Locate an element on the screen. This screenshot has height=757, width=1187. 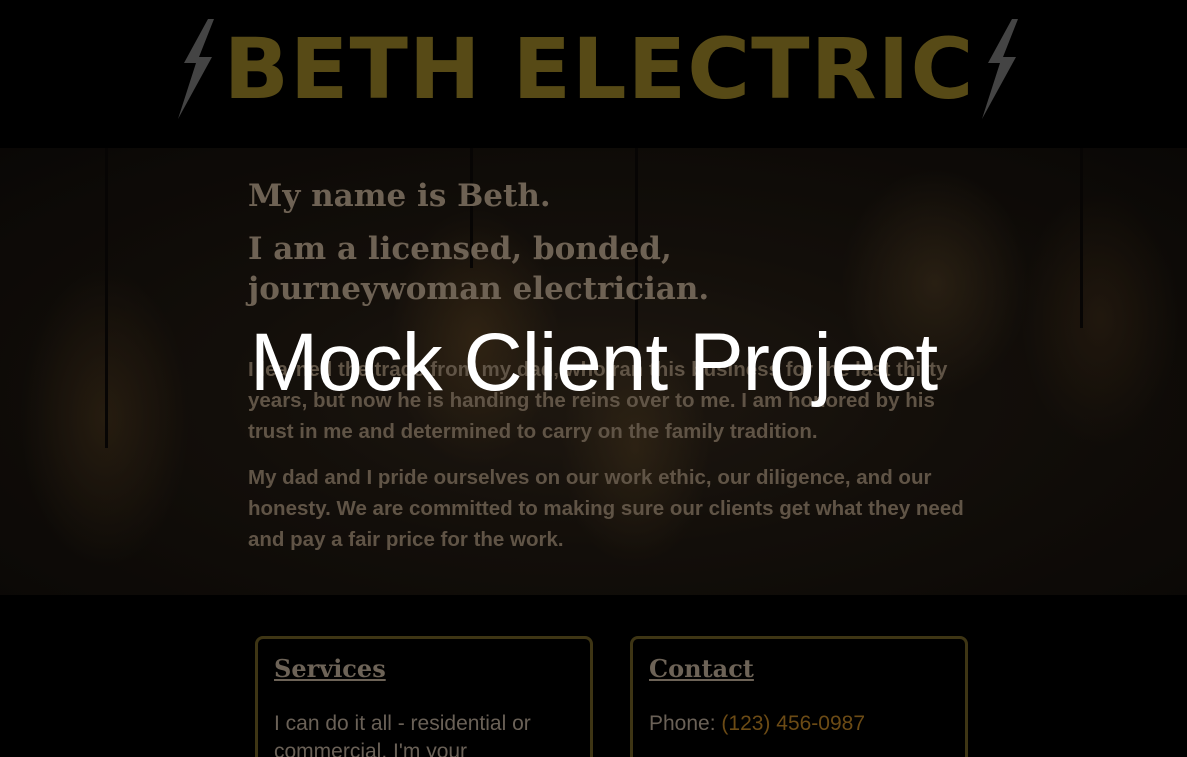
phone-label: Phone: is located at coordinates (682, 723).